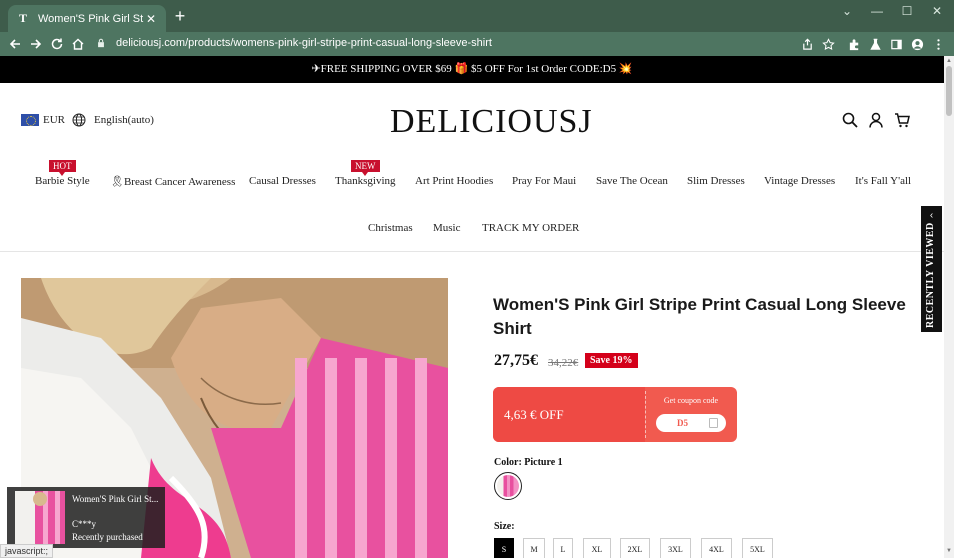 The image size is (954, 558). I want to click on hot-badge: HOT, so click(62, 168).